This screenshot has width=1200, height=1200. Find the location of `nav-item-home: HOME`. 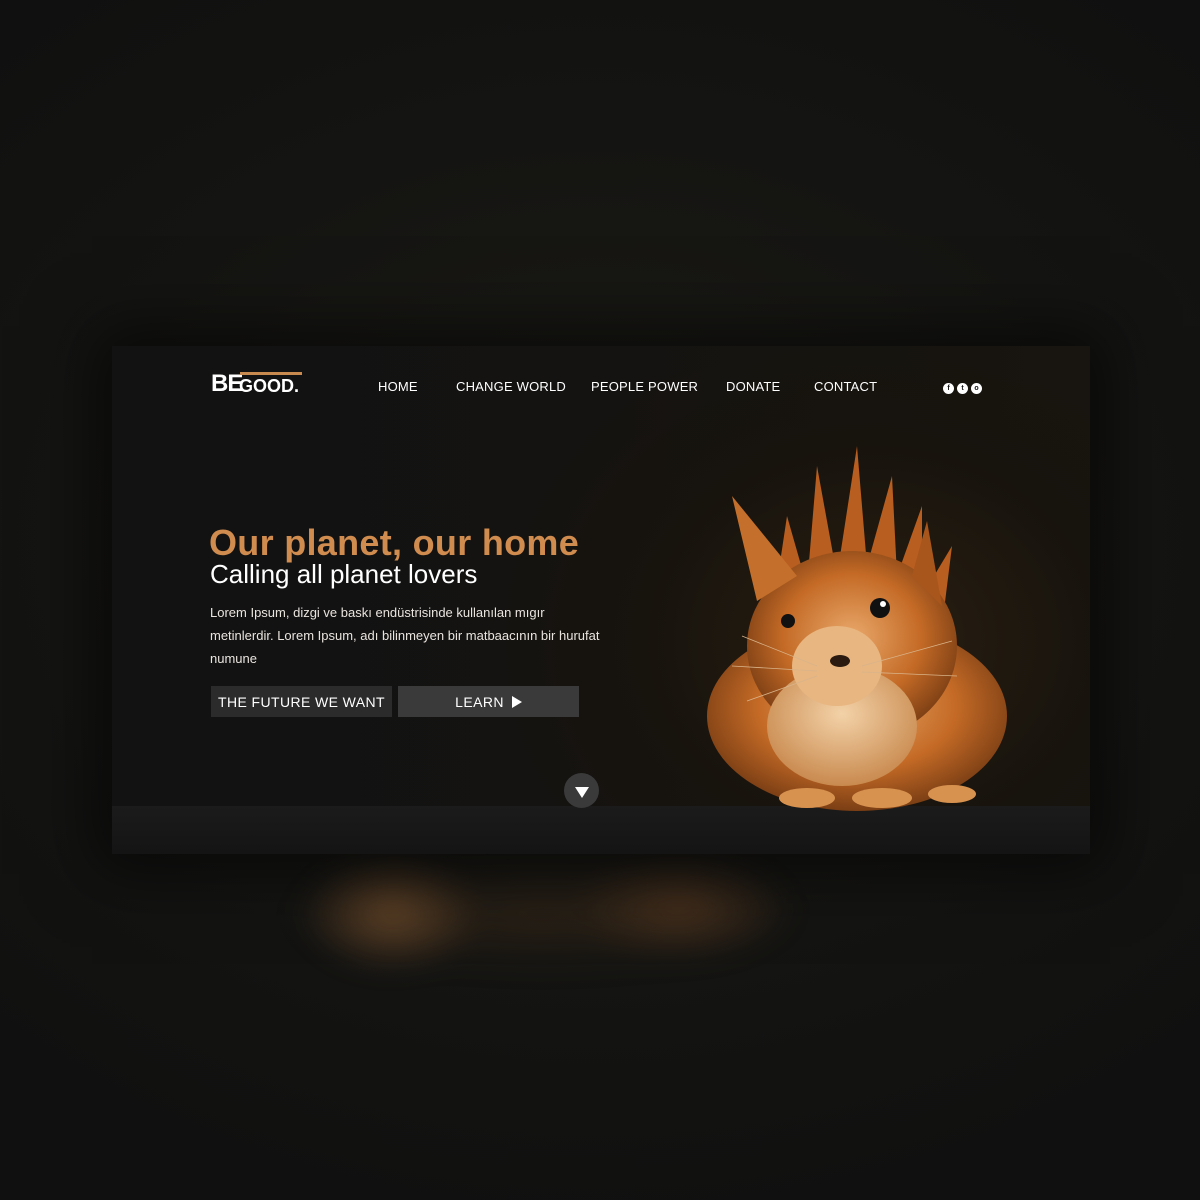

nav-item-home: HOME is located at coordinates (398, 386).